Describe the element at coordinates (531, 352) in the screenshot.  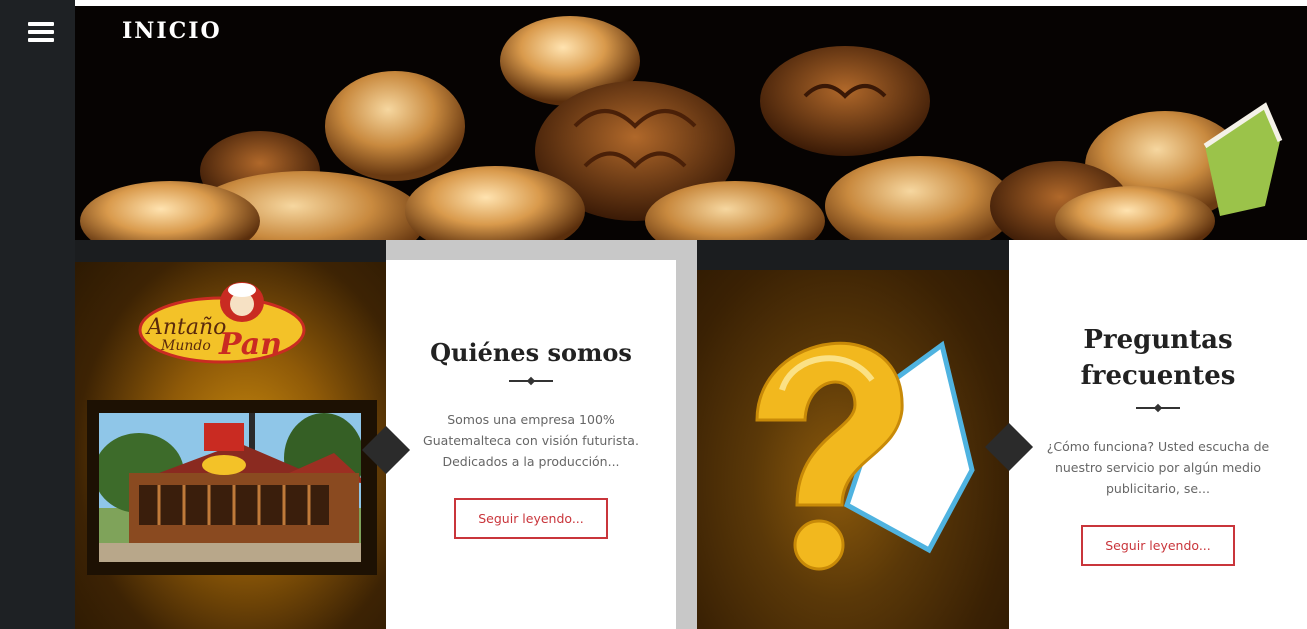
I see `about-us-title: Quiénes somos` at that location.